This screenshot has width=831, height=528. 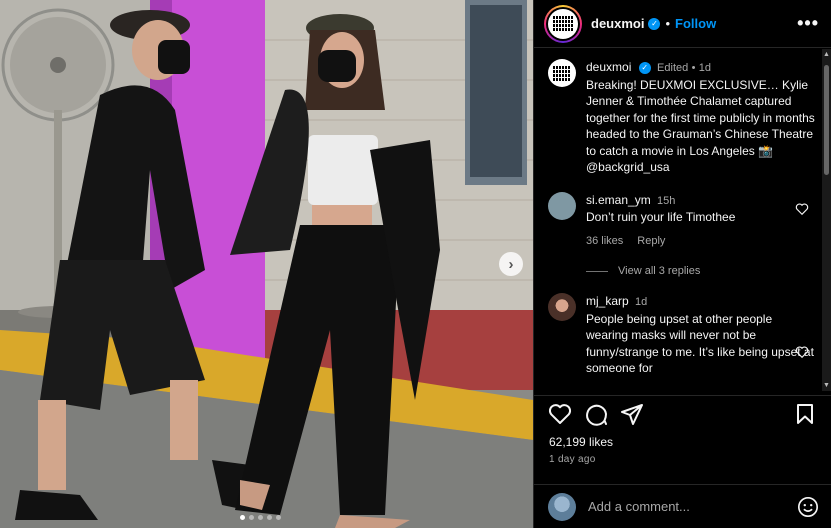 I want to click on caption-time: 1d, so click(x=705, y=68).